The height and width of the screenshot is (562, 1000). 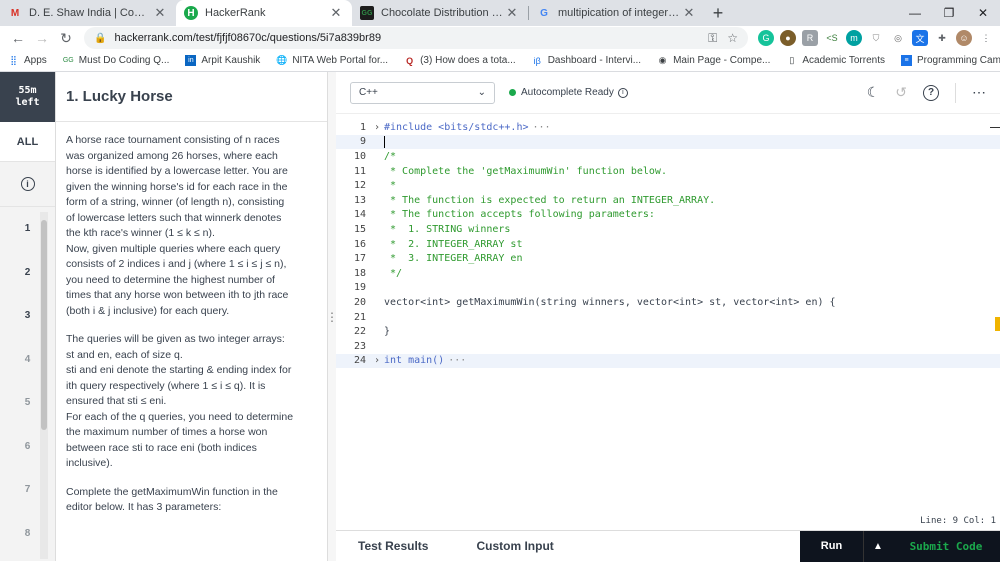 What do you see at coordinates (359, 361) in the screenshot?
I see `line-number: 24` at bounding box center [359, 361].